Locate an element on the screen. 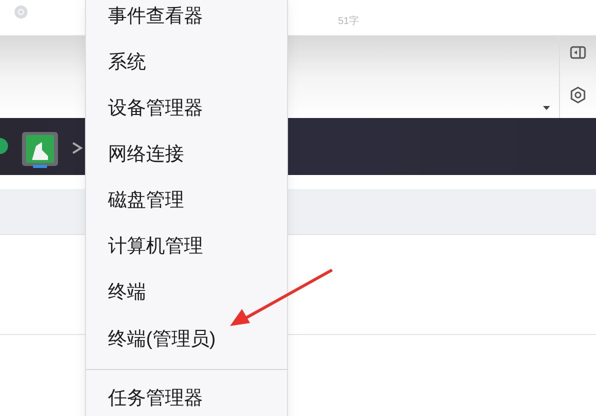  menu-item: 终端(管理员) is located at coordinates (186, 339).